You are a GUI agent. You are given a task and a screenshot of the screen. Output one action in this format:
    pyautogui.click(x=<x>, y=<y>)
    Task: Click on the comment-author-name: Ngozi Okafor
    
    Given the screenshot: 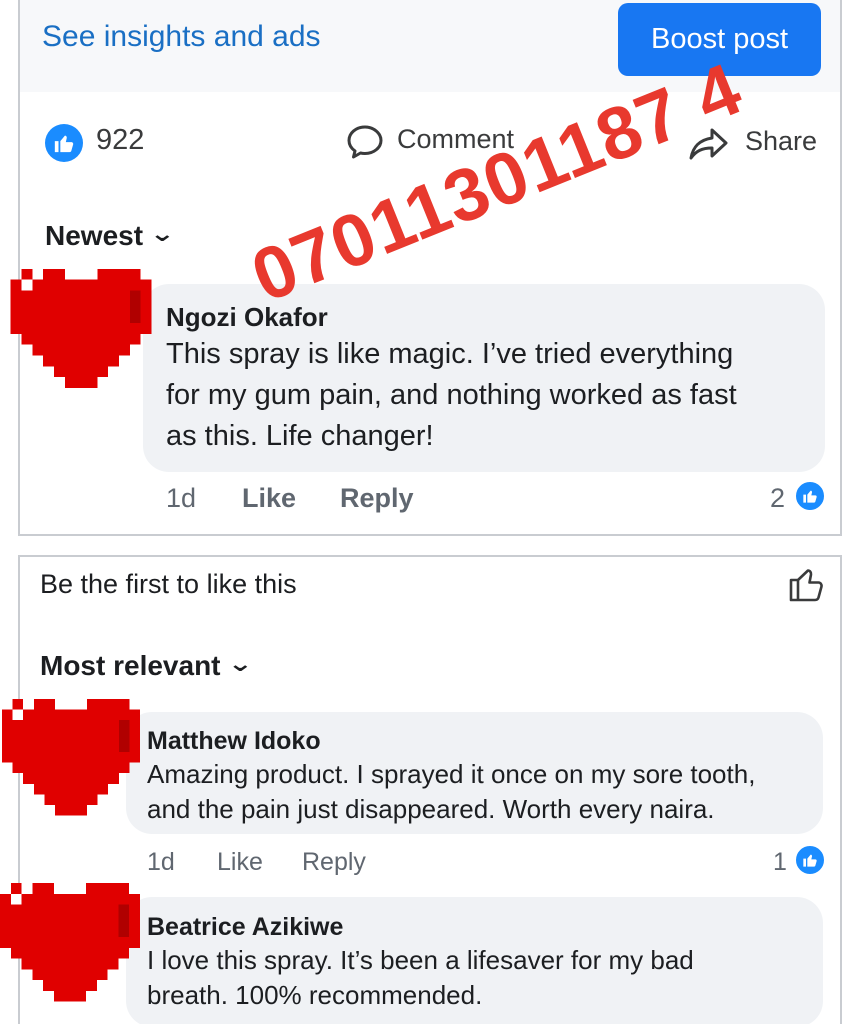 What is the action you would take?
    pyautogui.click(x=247, y=317)
    